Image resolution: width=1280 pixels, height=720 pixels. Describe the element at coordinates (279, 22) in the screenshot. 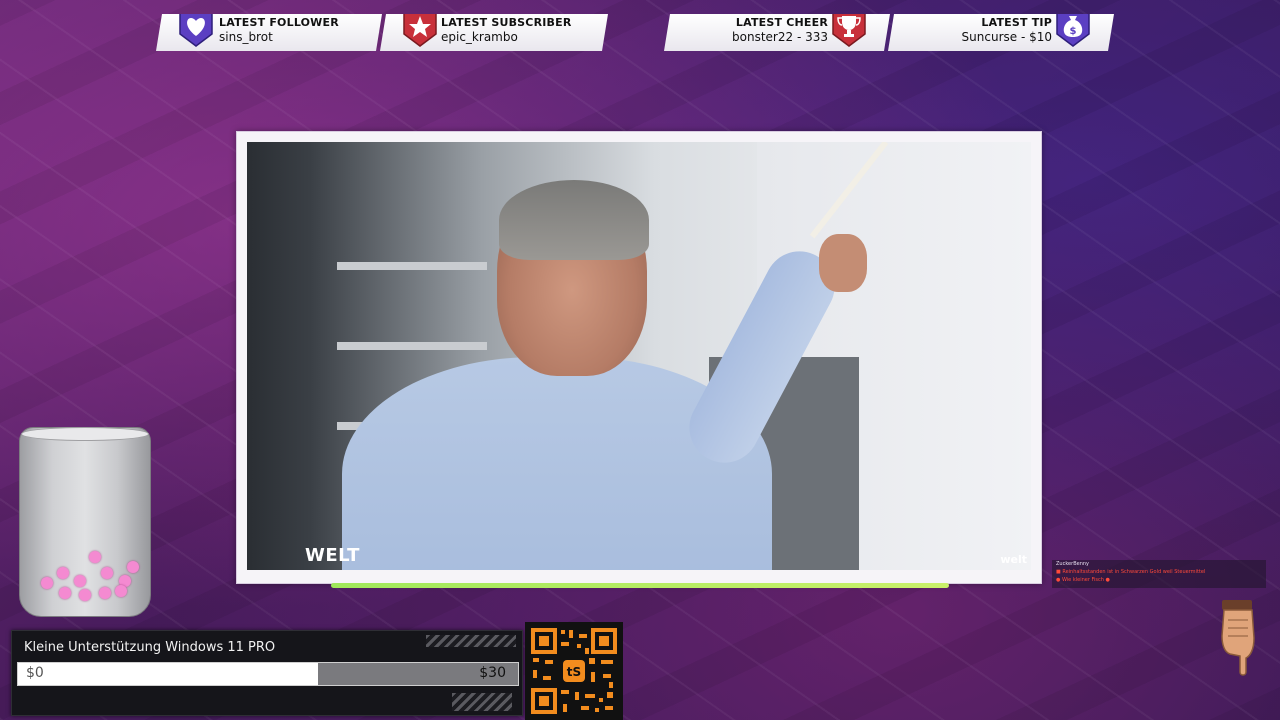

I see `alert-title: LATEST FOLLOWER` at that location.